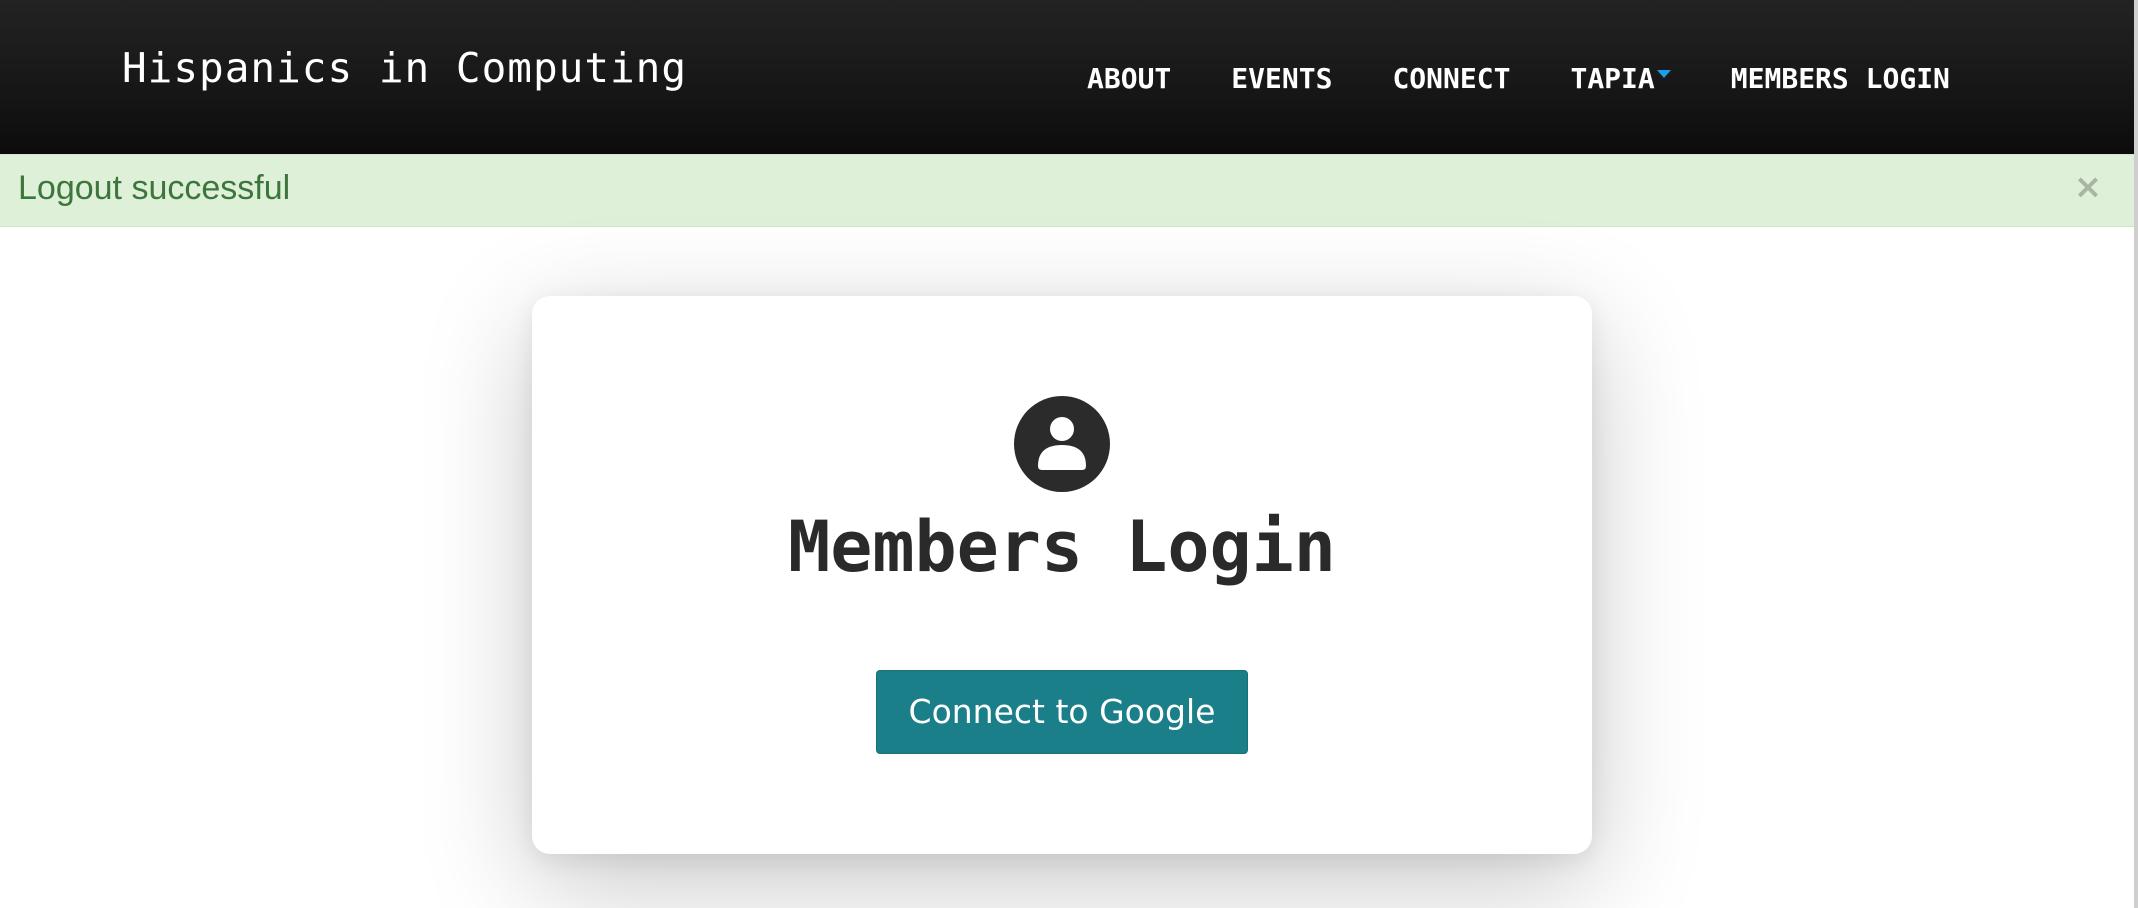 The width and height of the screenshot is (2138, 908). What do you see at coordinates (1062, 547) in the screenshot?
I see `members-login-title: Members Login` at bounding box center [1062, 547].